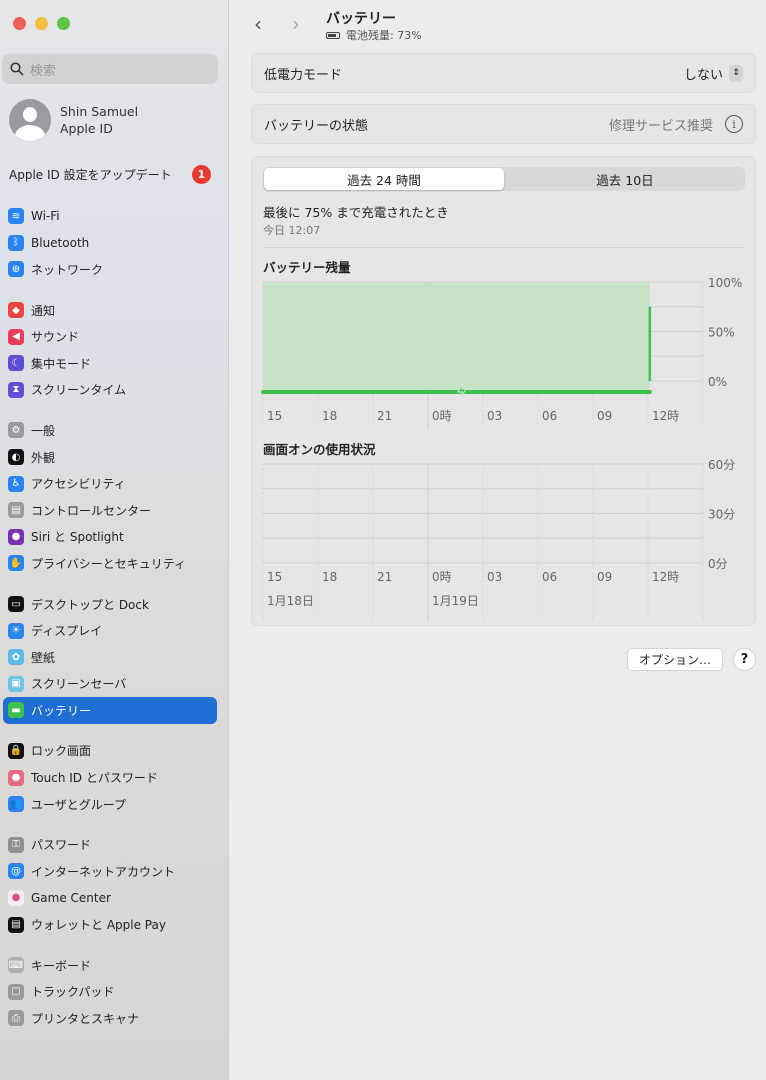 This screenshot has width=766, height=1080. I want to click on sidebar-item: 👥 ユーザとグループ, so click(110, 804).